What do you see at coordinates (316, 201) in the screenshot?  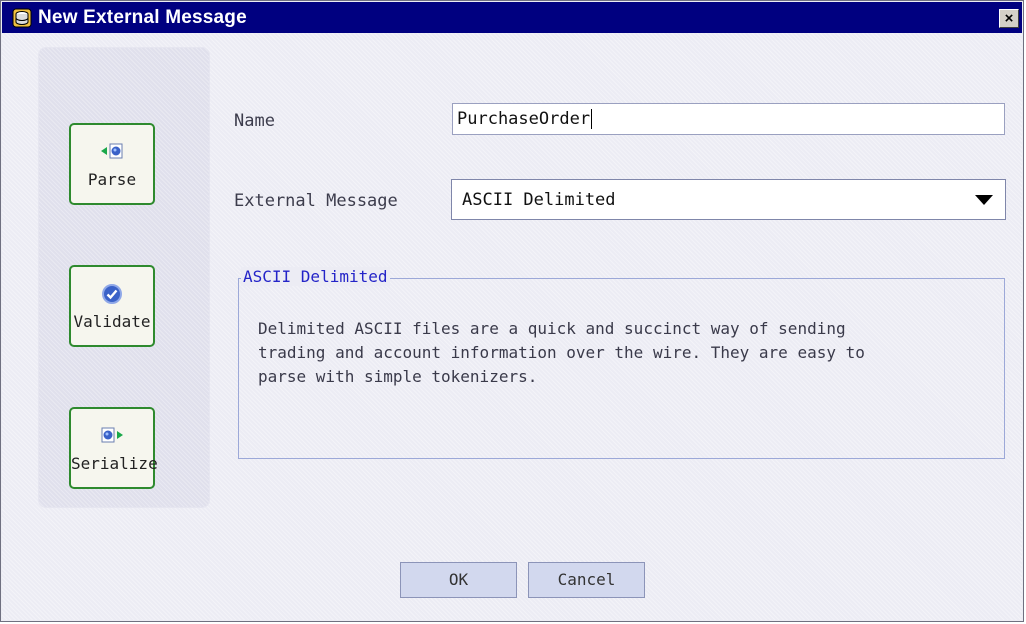 I see `external-message-label: External Message` at bounding box center [316, 201].